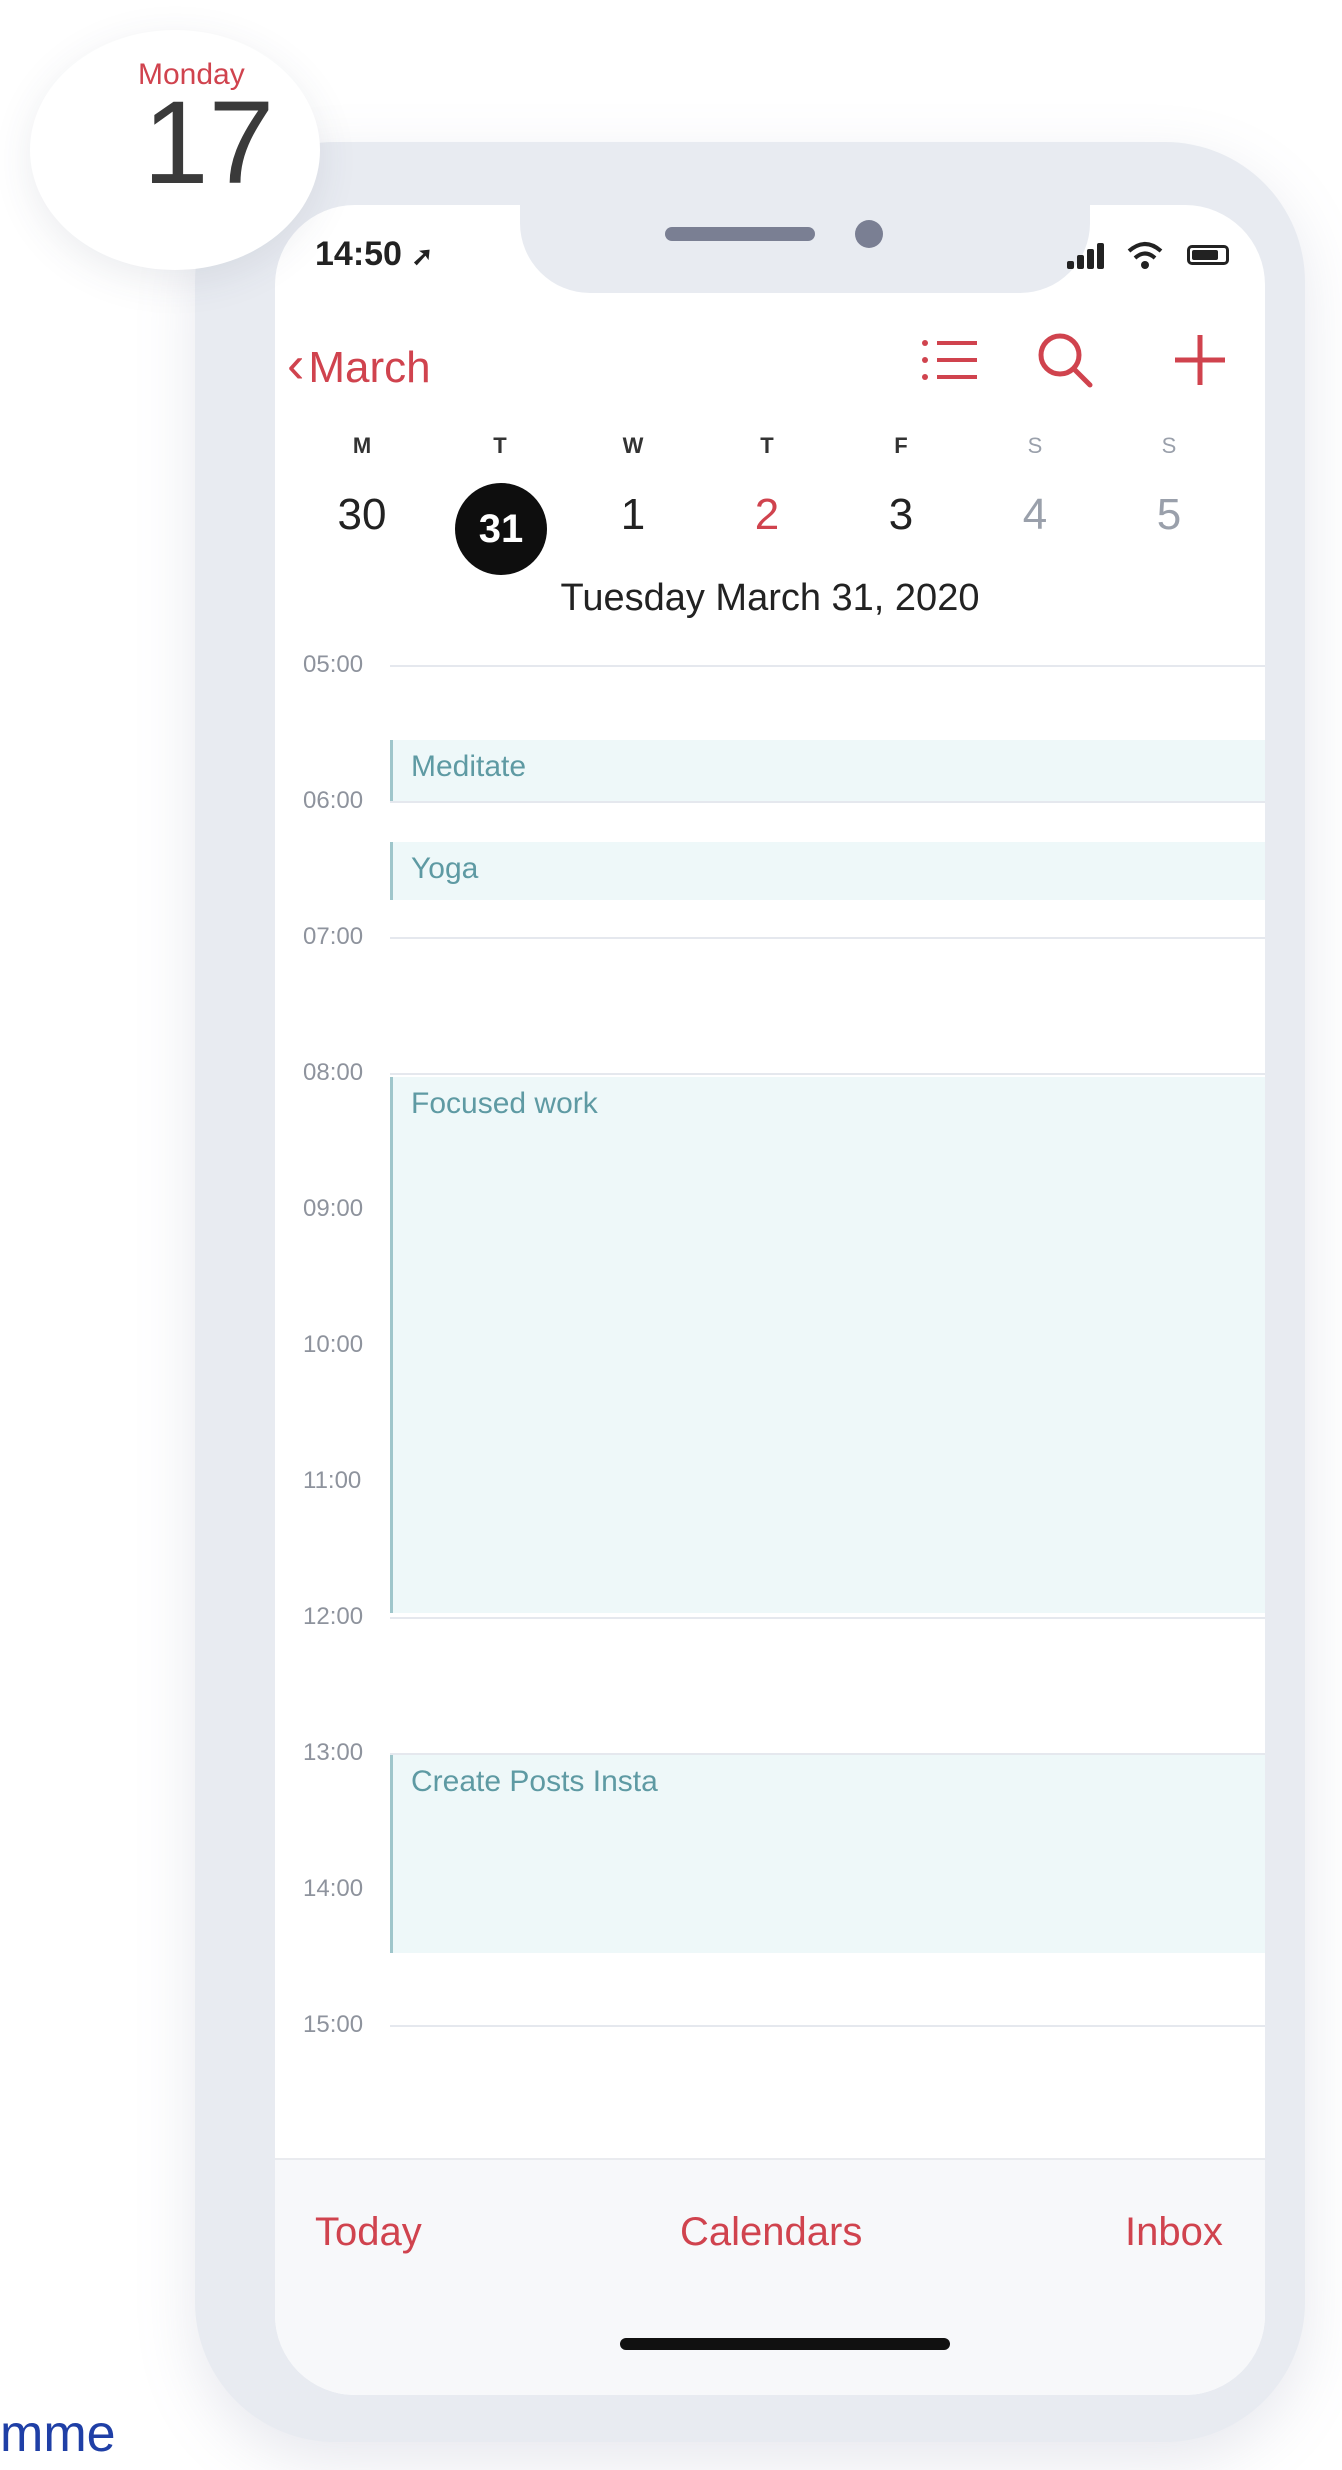 This screenshot has width=1342, height=2470. What do you see at coordinates (770, 2276) in the screenshot?
I see `tab-bar: Today Calendars Inbox` at bounding box center [770, 2276].